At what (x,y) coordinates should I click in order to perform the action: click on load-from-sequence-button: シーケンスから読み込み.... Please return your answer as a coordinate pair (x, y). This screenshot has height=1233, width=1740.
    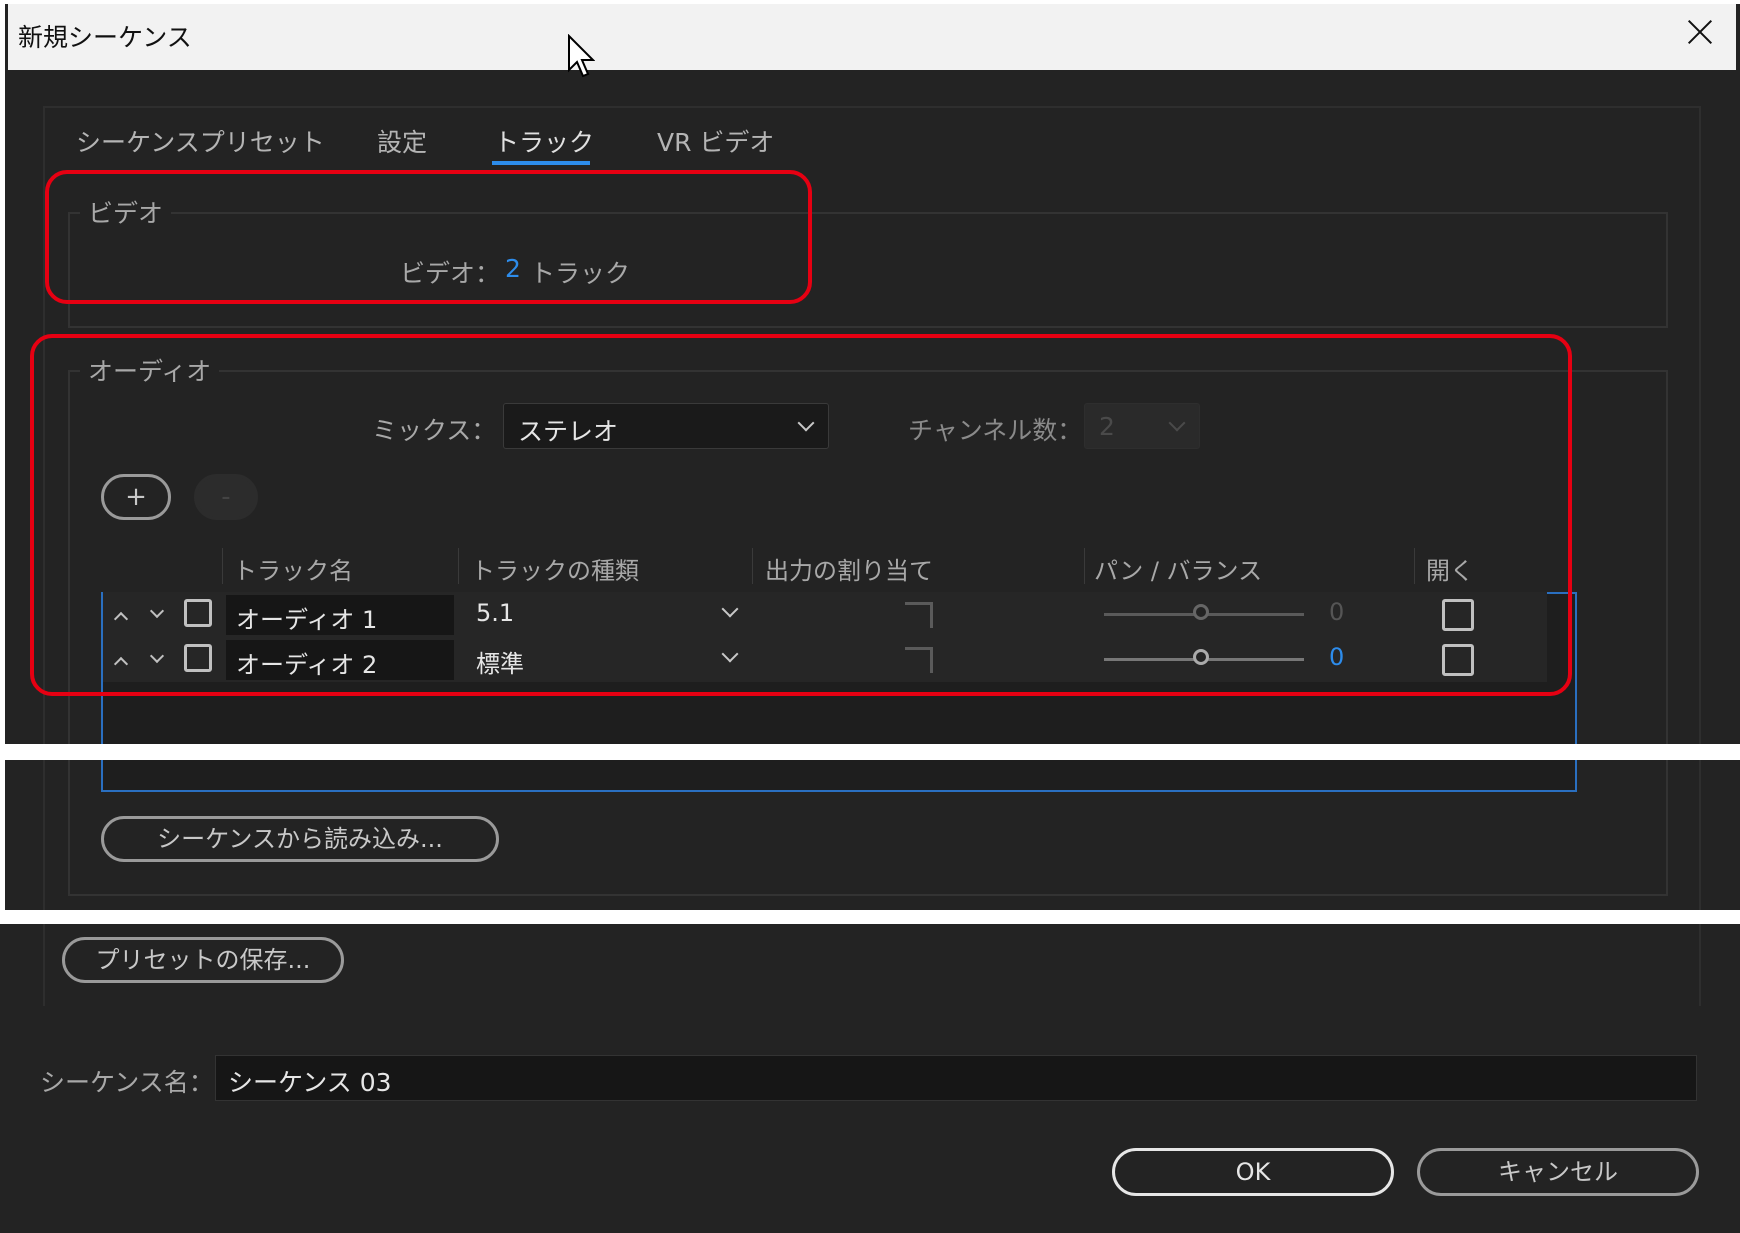
    Looking at the image, I should click on (300, 839).